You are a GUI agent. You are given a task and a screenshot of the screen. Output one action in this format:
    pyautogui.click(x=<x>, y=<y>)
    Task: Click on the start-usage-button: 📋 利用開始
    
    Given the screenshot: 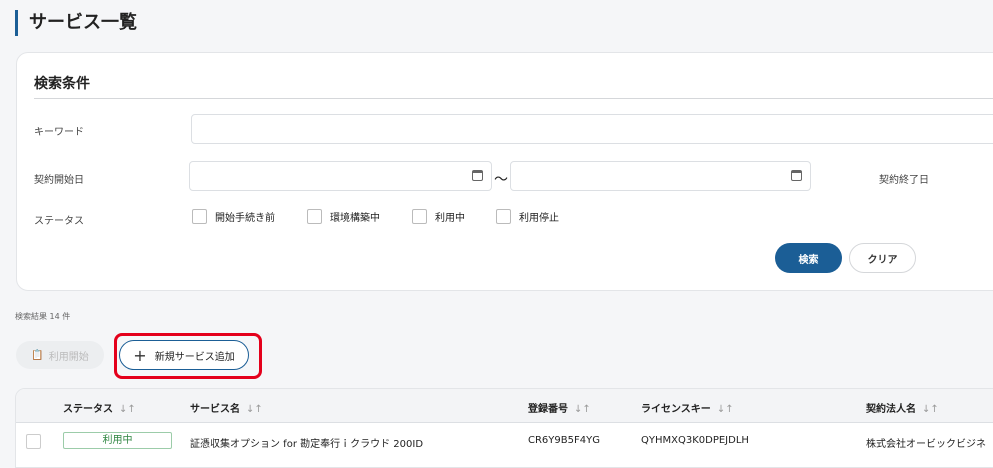 What is the action you would take?
    pyautogui.click(x=60, y=355)
    